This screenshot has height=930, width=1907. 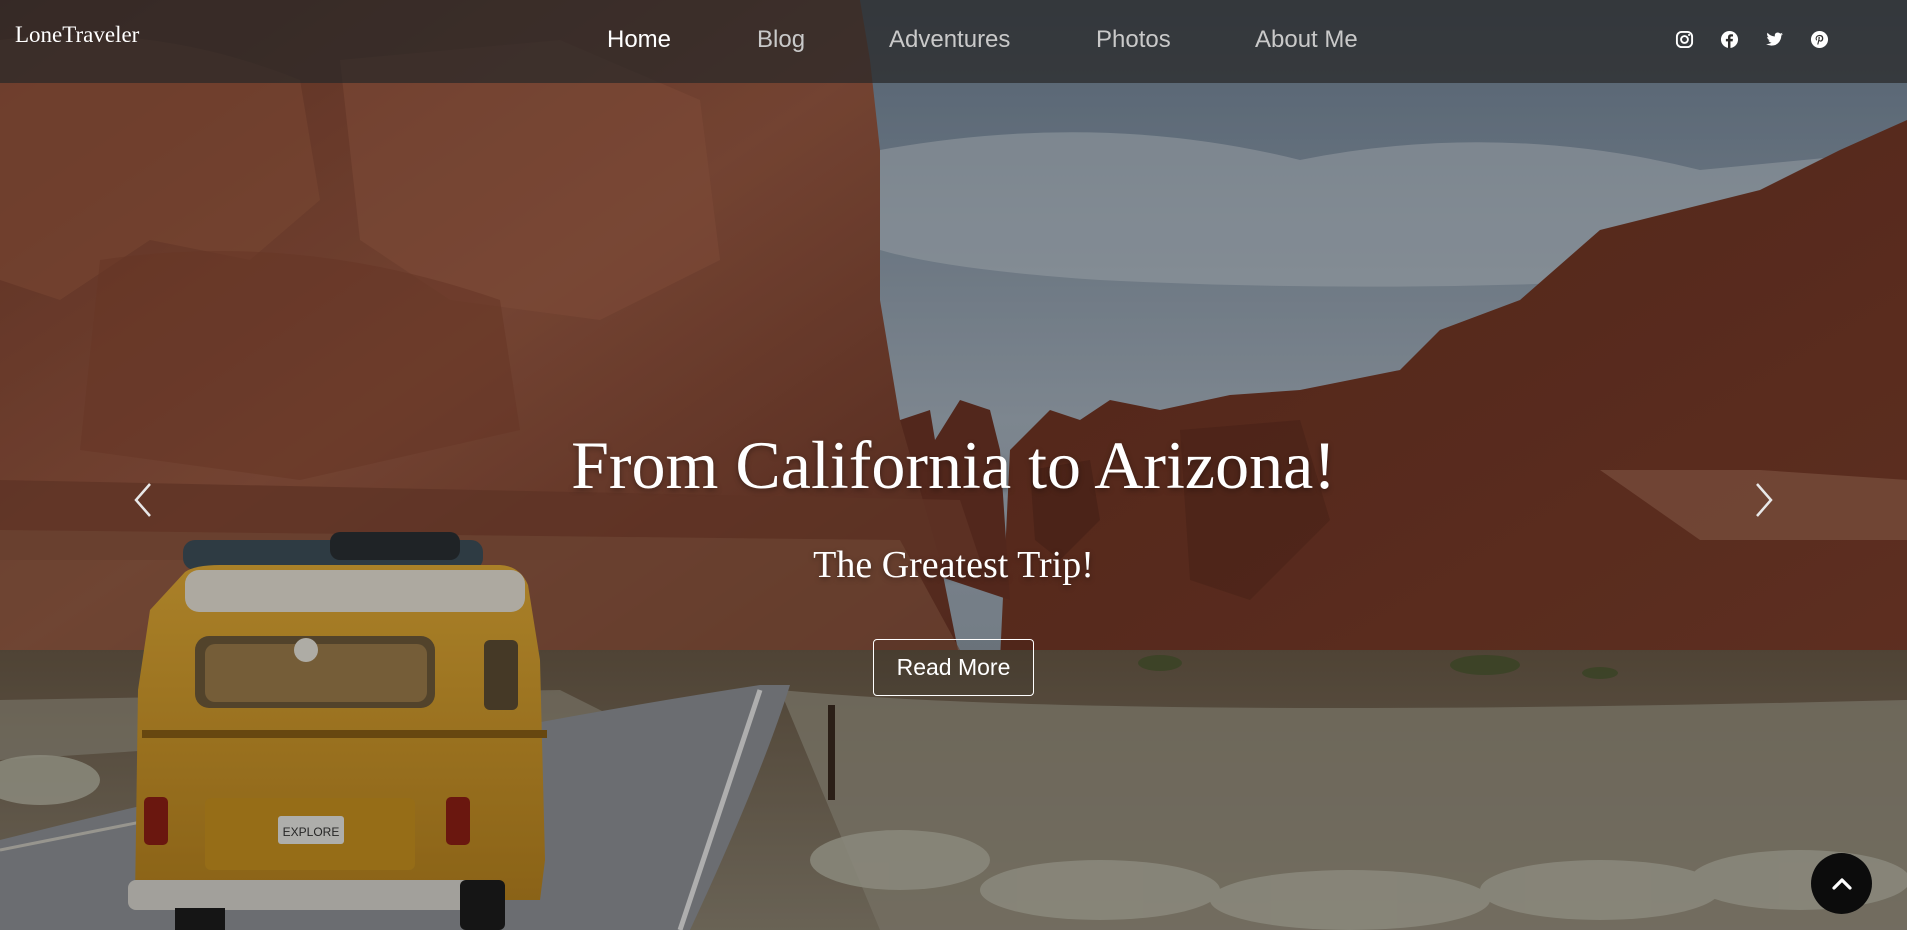 I want to click on chevron-right-icon, so click(x=1764, y=500).